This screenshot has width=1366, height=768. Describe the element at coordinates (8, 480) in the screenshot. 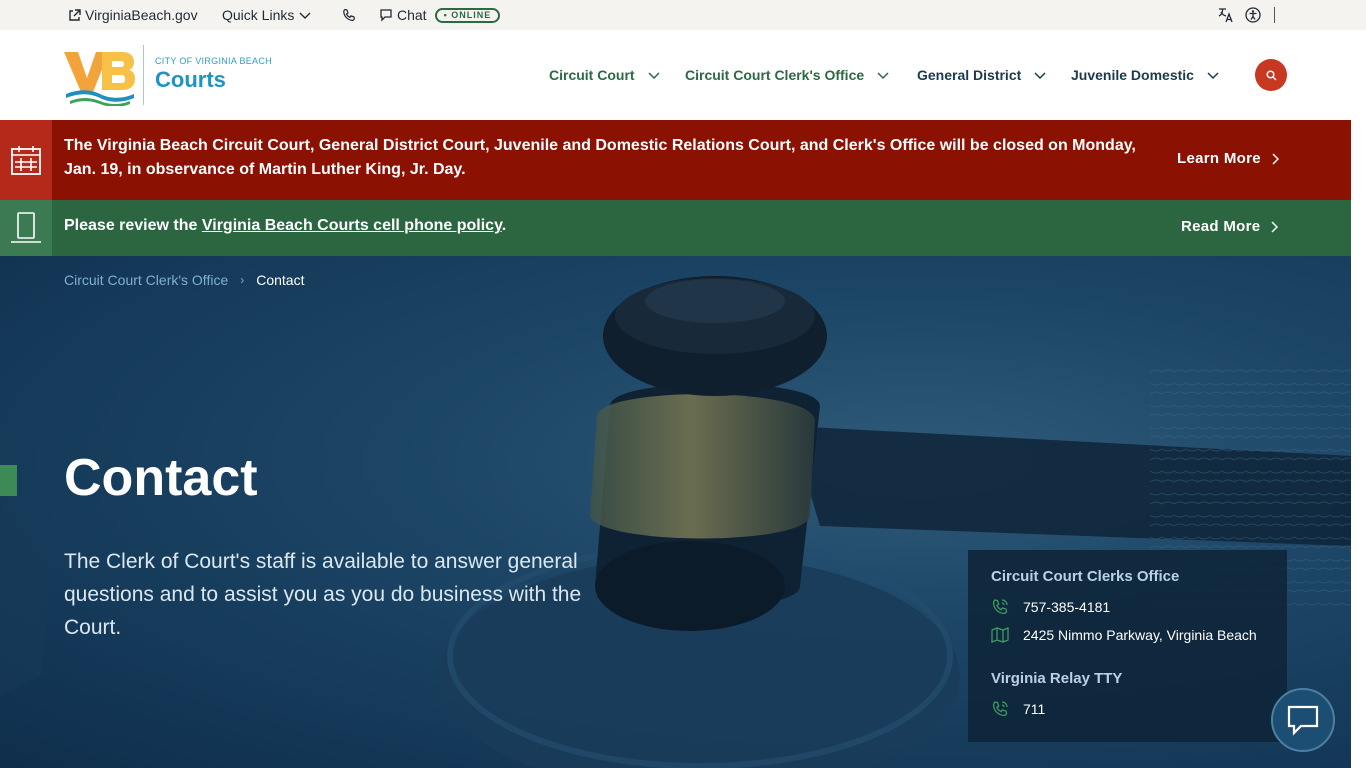

I see `side-accent-marker` at that location.